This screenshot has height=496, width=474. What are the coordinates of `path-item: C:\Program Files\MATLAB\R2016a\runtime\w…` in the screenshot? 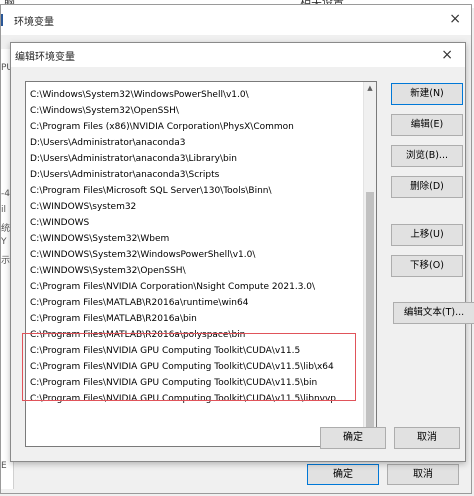 It's located at (139, 303).